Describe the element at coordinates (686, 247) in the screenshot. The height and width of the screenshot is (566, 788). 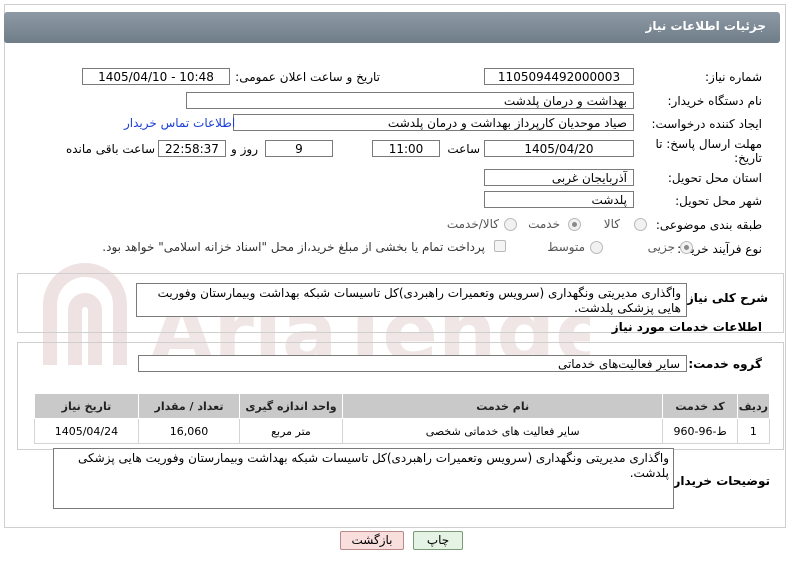
I see `process-radio-minor` at that location.